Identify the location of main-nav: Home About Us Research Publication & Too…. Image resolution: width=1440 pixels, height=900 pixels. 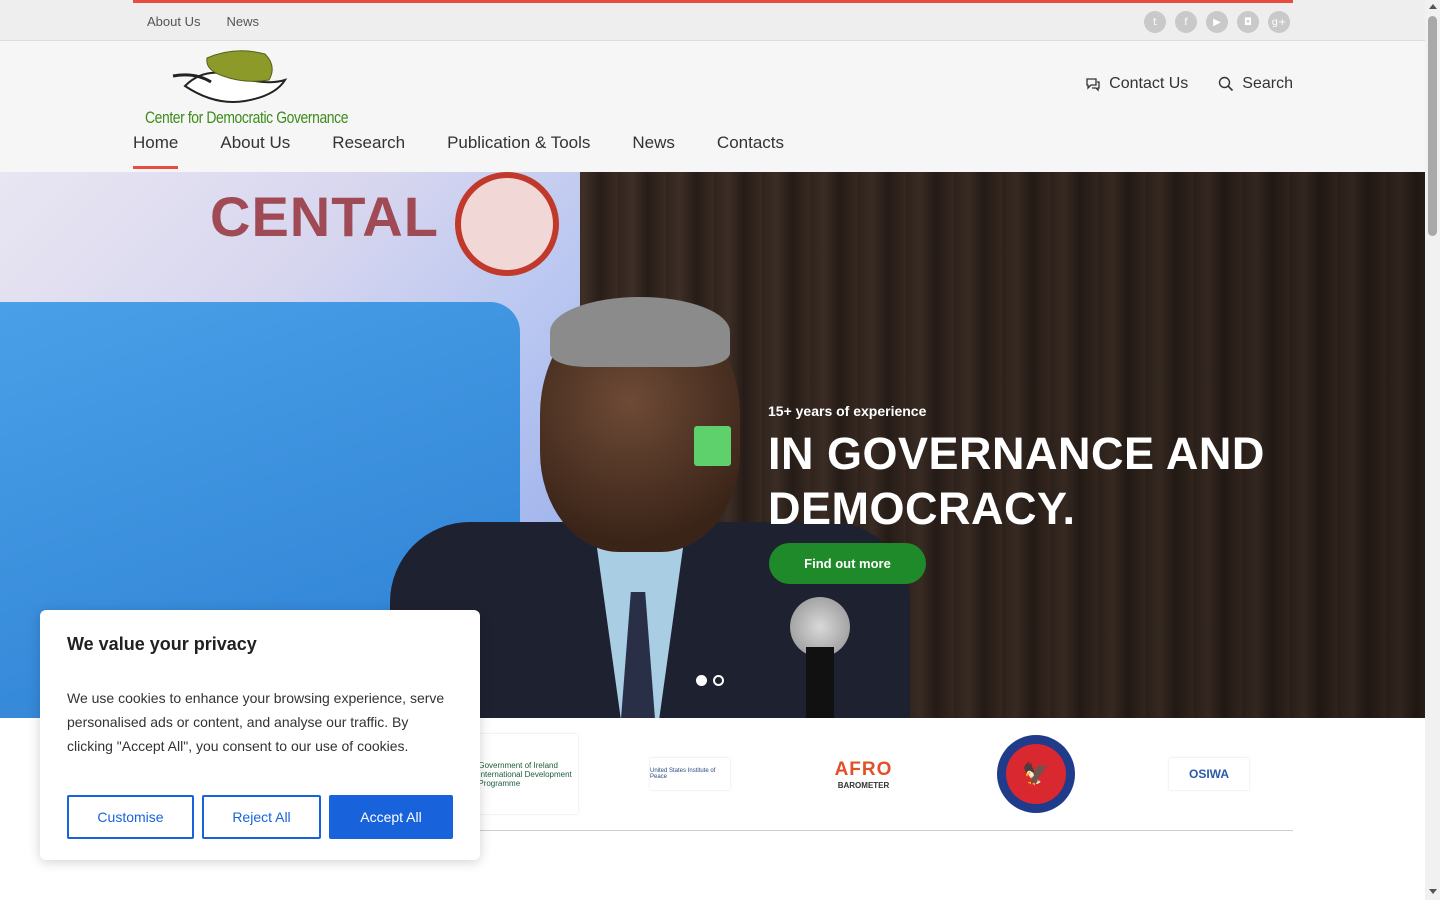
(458, 151).